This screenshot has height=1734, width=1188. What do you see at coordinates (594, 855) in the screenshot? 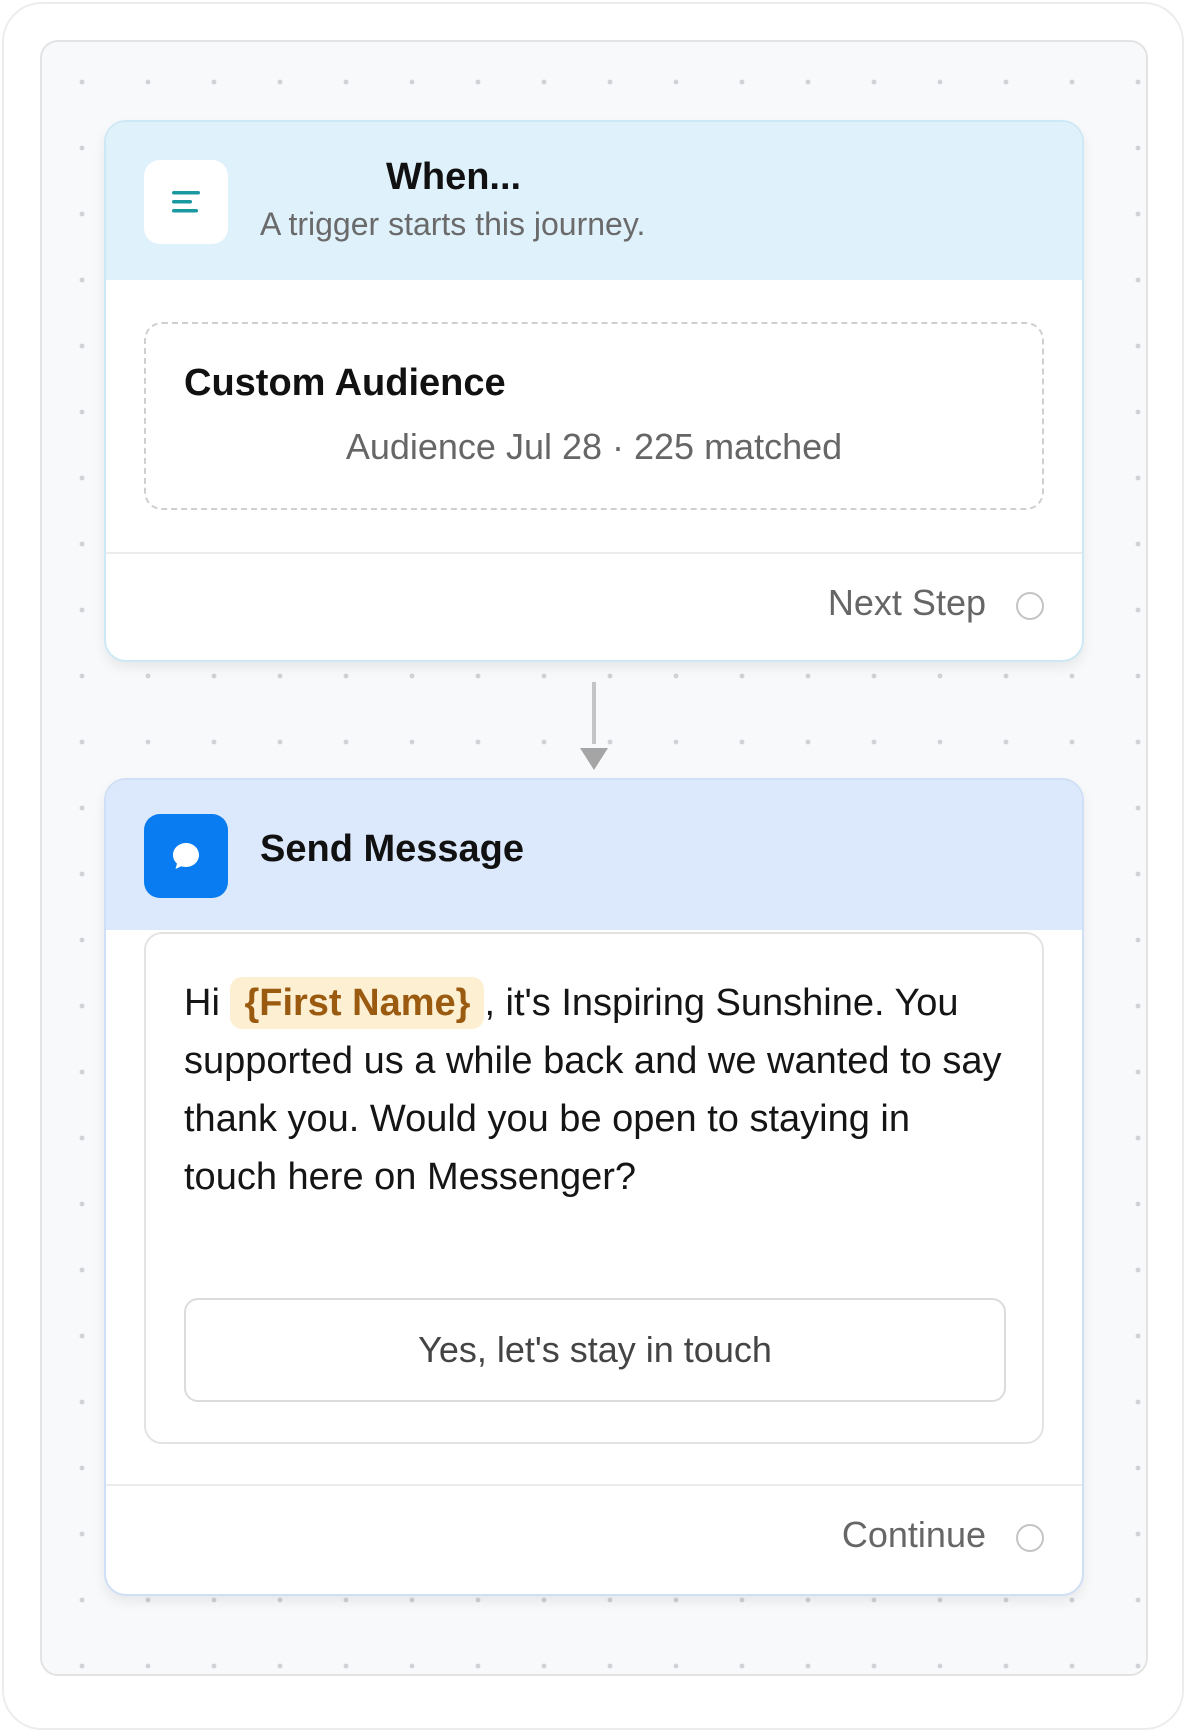
I see `message-card-header: Send Message` at bounding box center [594, 855].